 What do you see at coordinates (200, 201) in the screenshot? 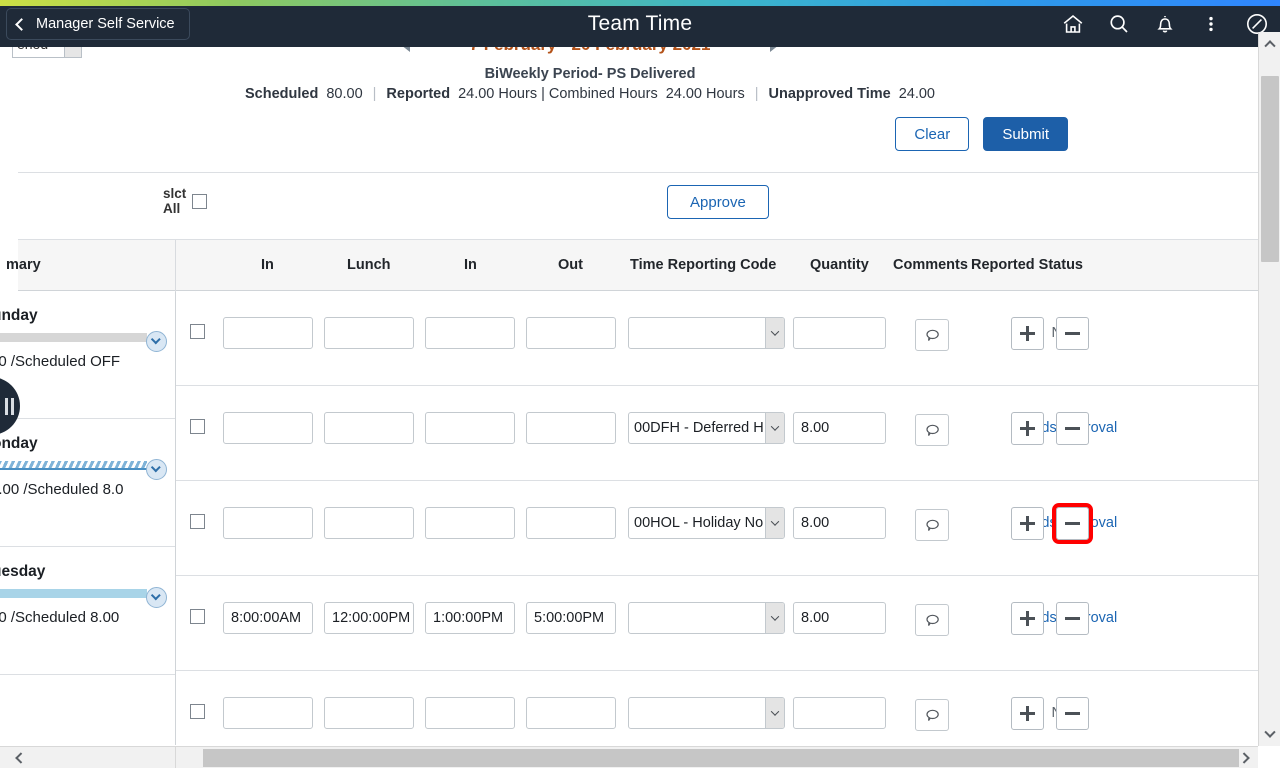
I see `select-all-checkbox` at bounding box center [200, 201].